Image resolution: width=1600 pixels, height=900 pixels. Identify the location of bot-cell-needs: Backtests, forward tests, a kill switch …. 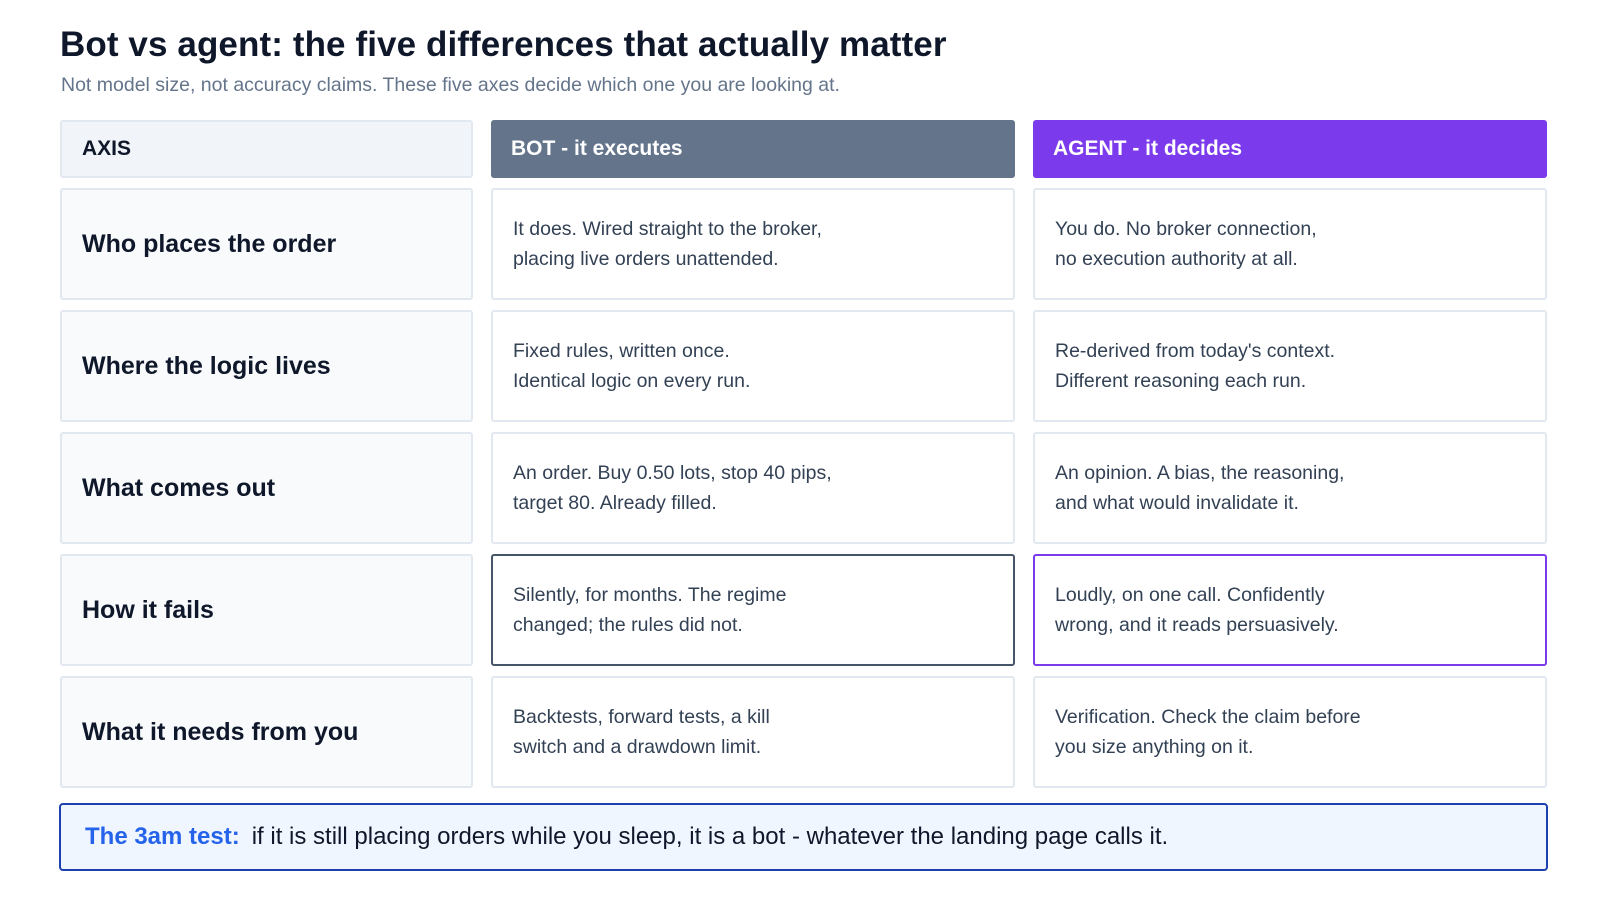
(753, 732).